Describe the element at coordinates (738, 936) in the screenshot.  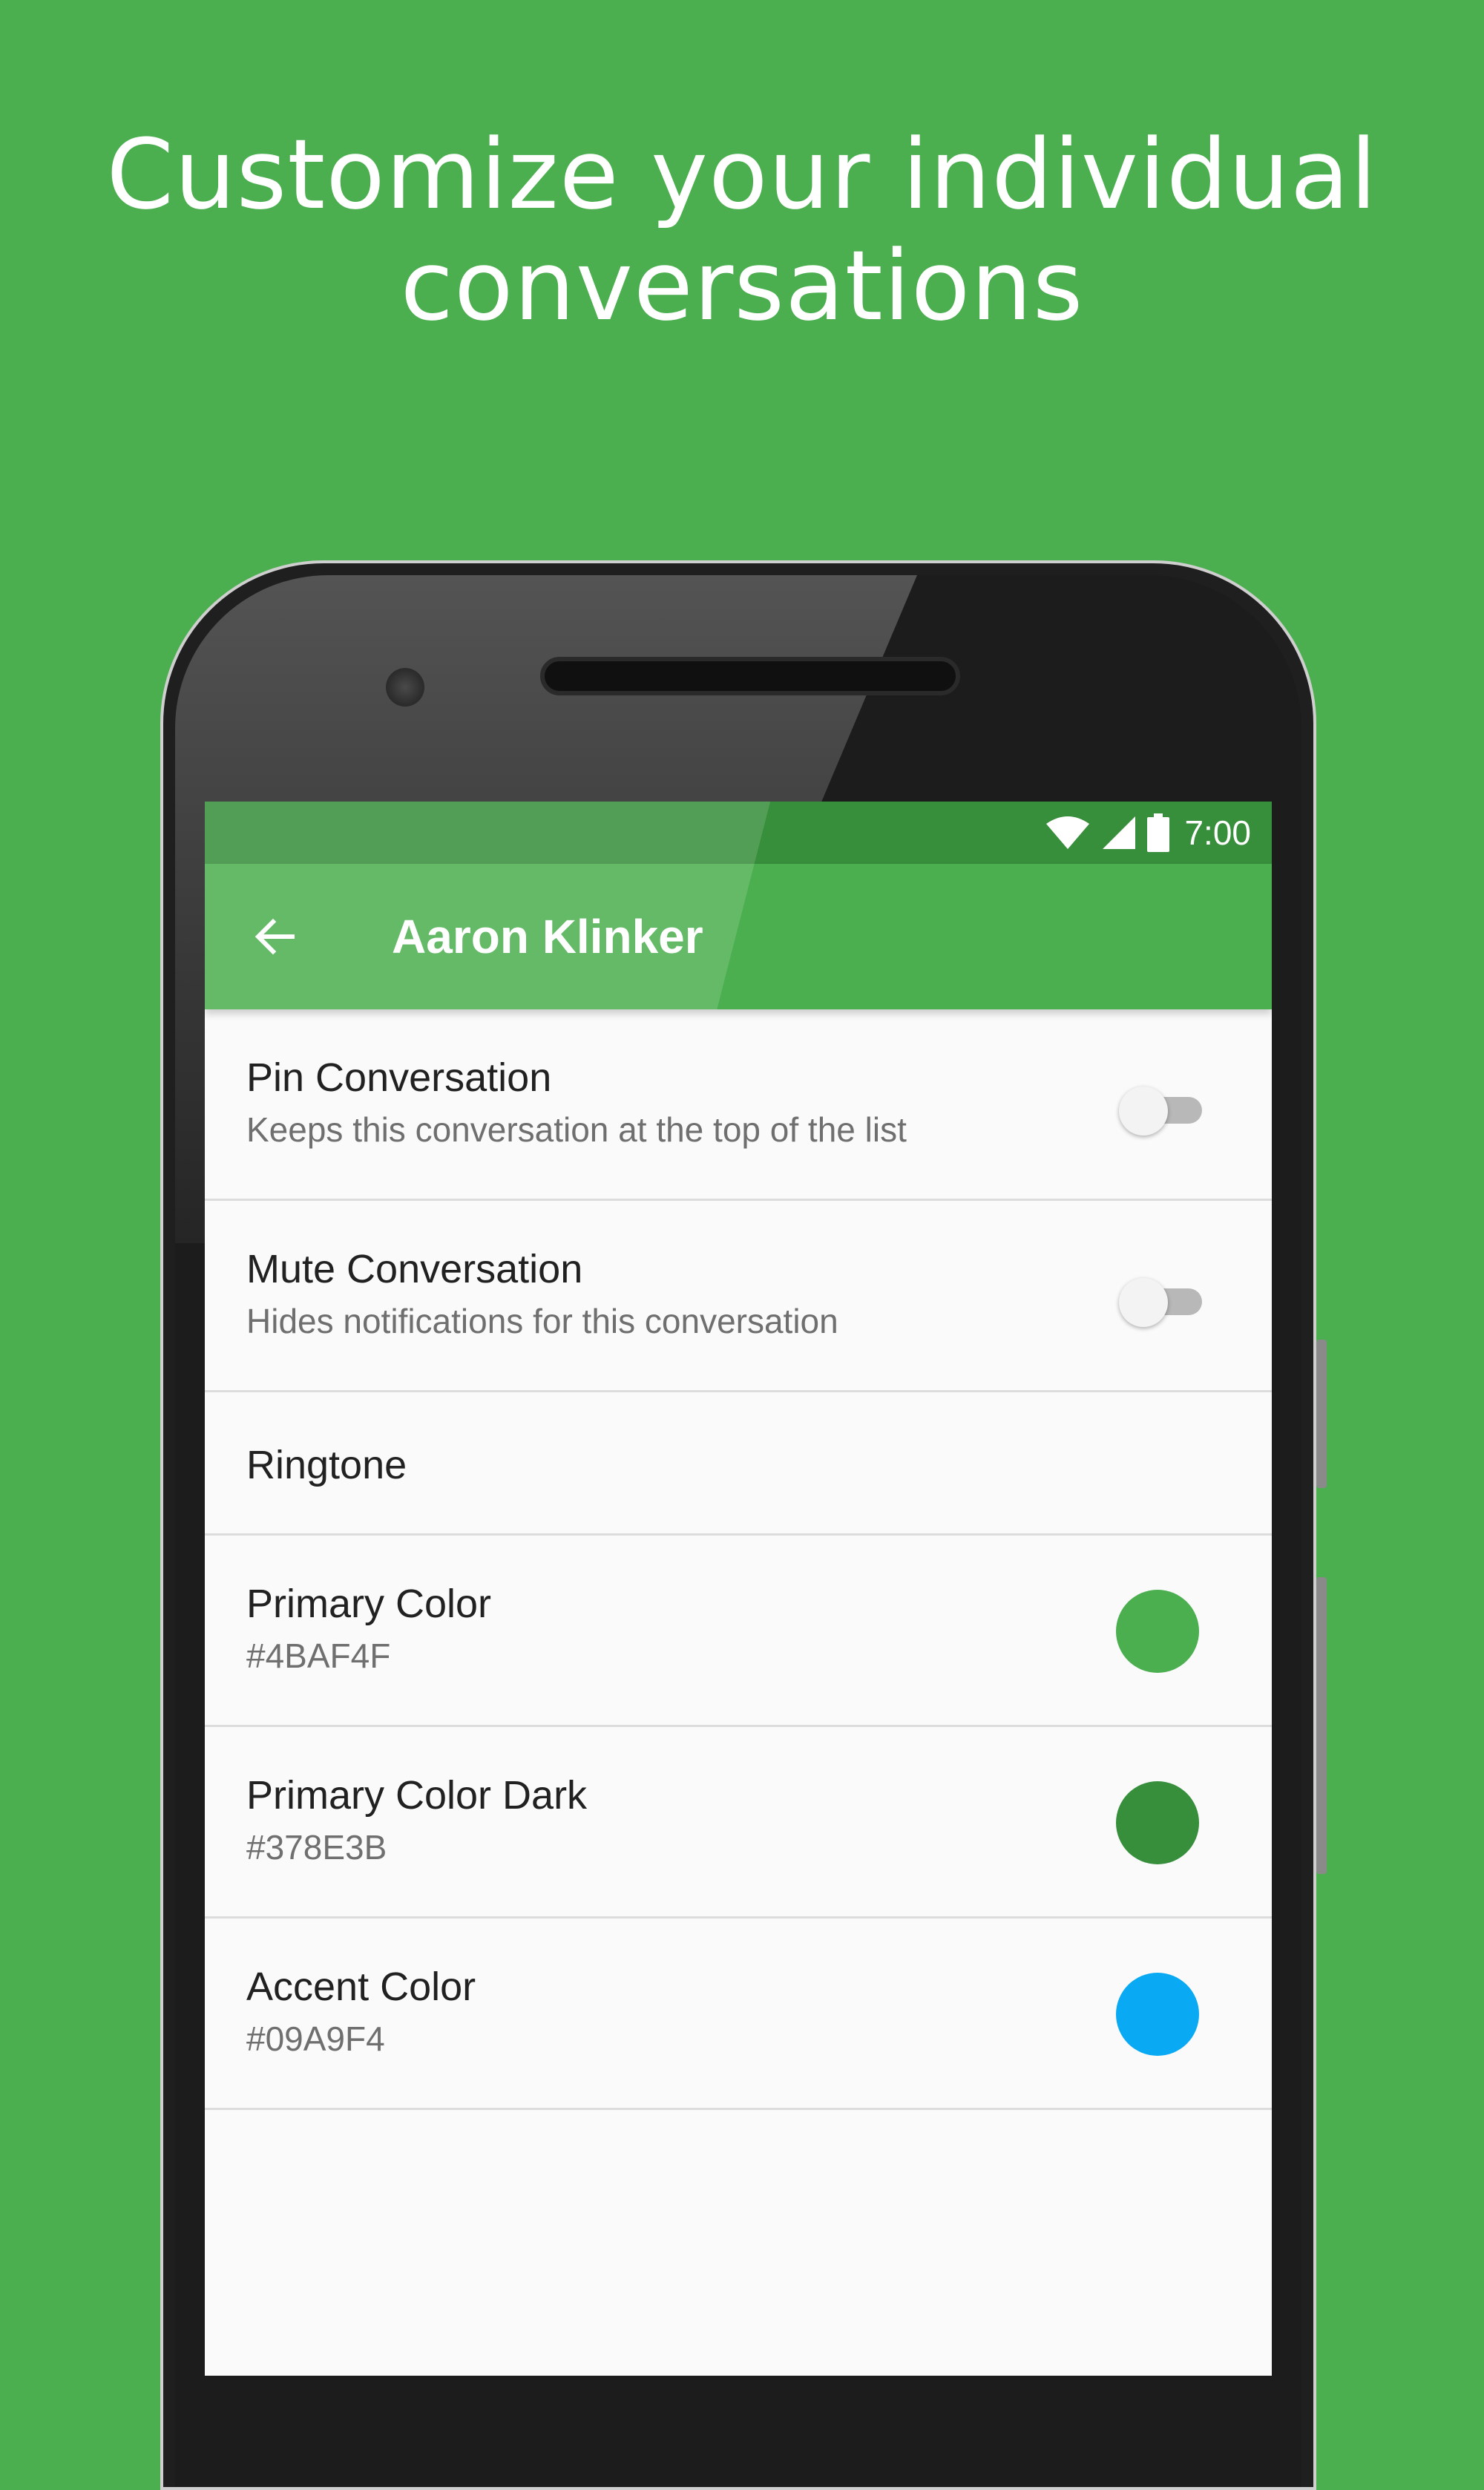
I see `app-bar: Aaron Klinker` at that location.